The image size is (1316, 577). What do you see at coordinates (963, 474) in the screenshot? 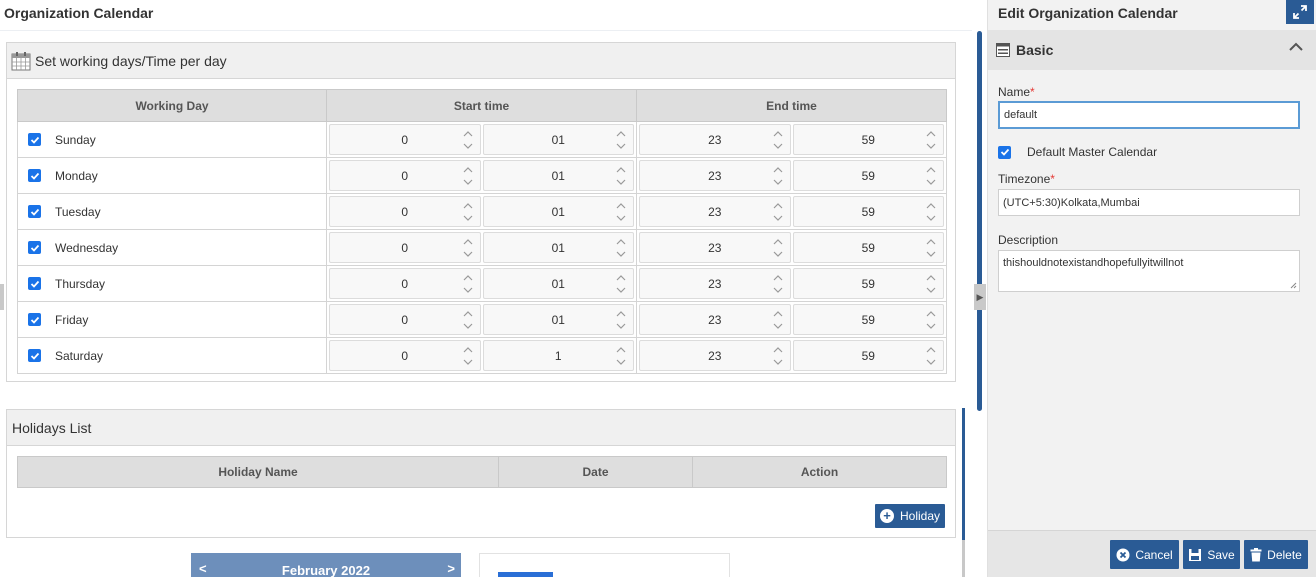
I see `inner-scrollbar` at bounding box center [963, 474].